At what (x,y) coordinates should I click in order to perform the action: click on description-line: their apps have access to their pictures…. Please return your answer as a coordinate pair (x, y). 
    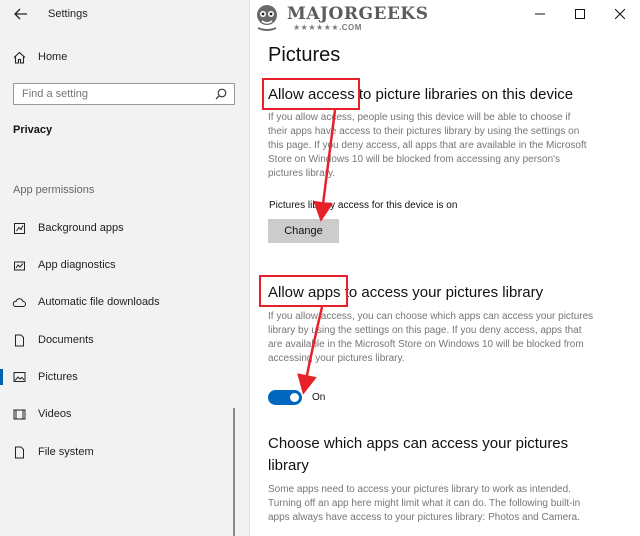
    Looking at the image, I should click on (424, 131).